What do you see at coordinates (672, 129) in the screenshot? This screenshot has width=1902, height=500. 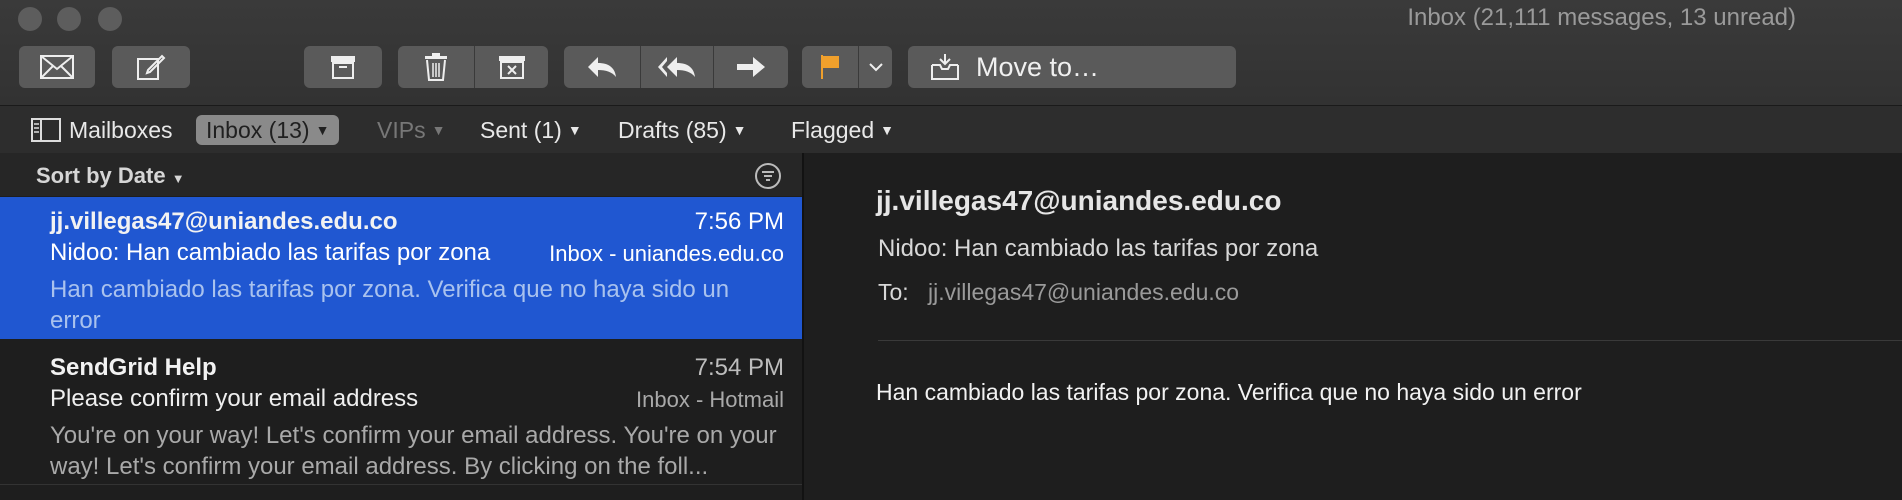 I see `fav-drafts-label: Drafts (85)` at bounding box center [672, 129].